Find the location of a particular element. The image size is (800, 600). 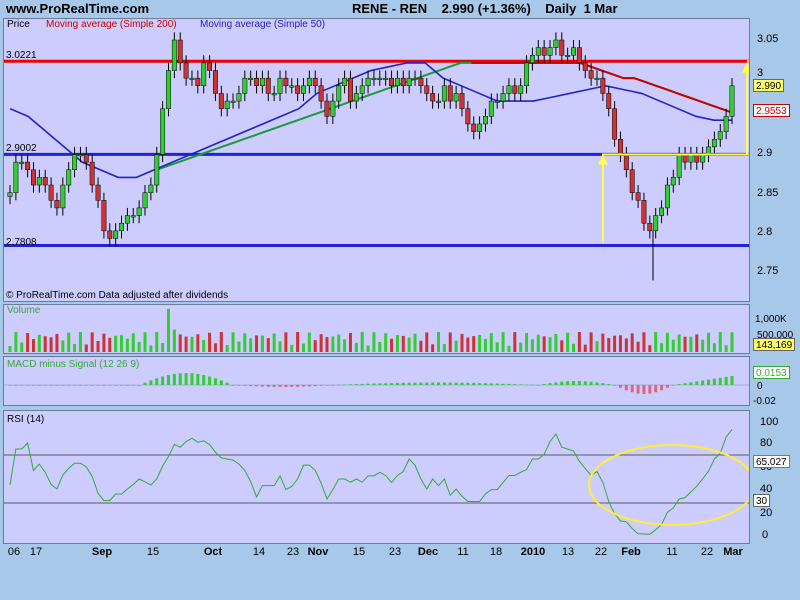

volume-panel: Volume is located at coordinates (376, 329).